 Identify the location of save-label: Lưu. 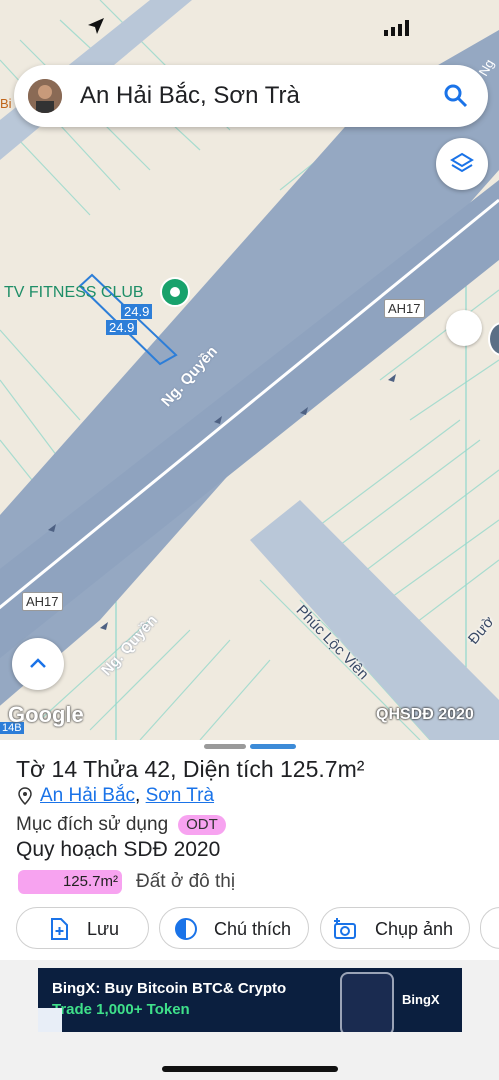
(103, 929).